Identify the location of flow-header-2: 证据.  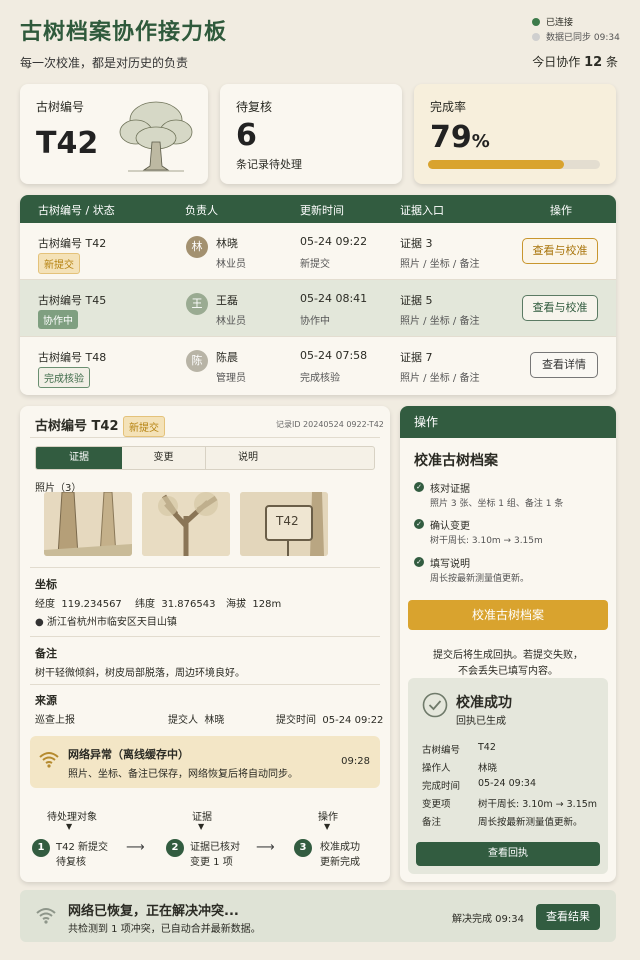
(202, 817).